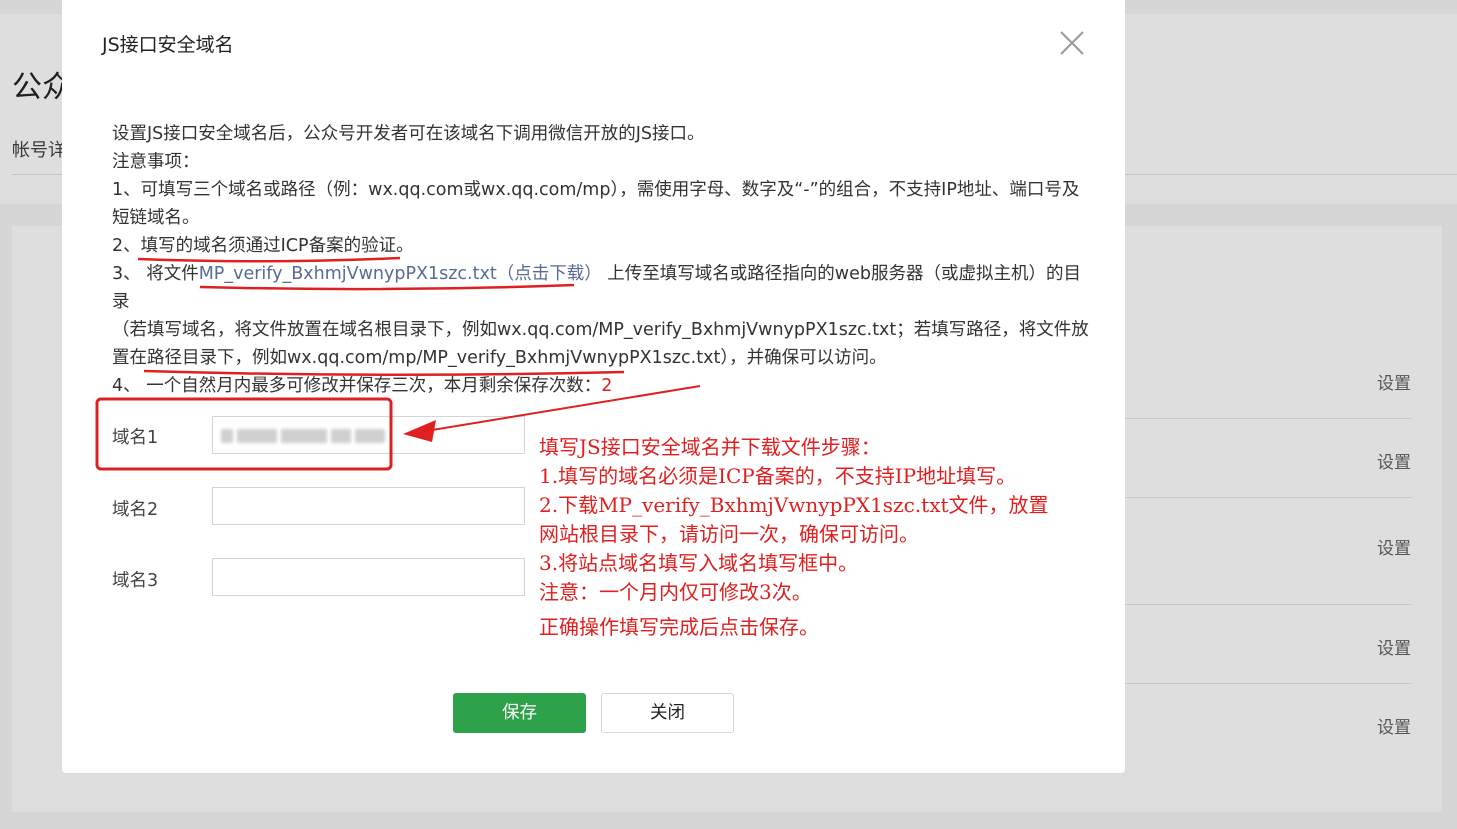  I want to click on annotation-line: 3.将站点域名填写入域名填写框中。, so click(699, 563).